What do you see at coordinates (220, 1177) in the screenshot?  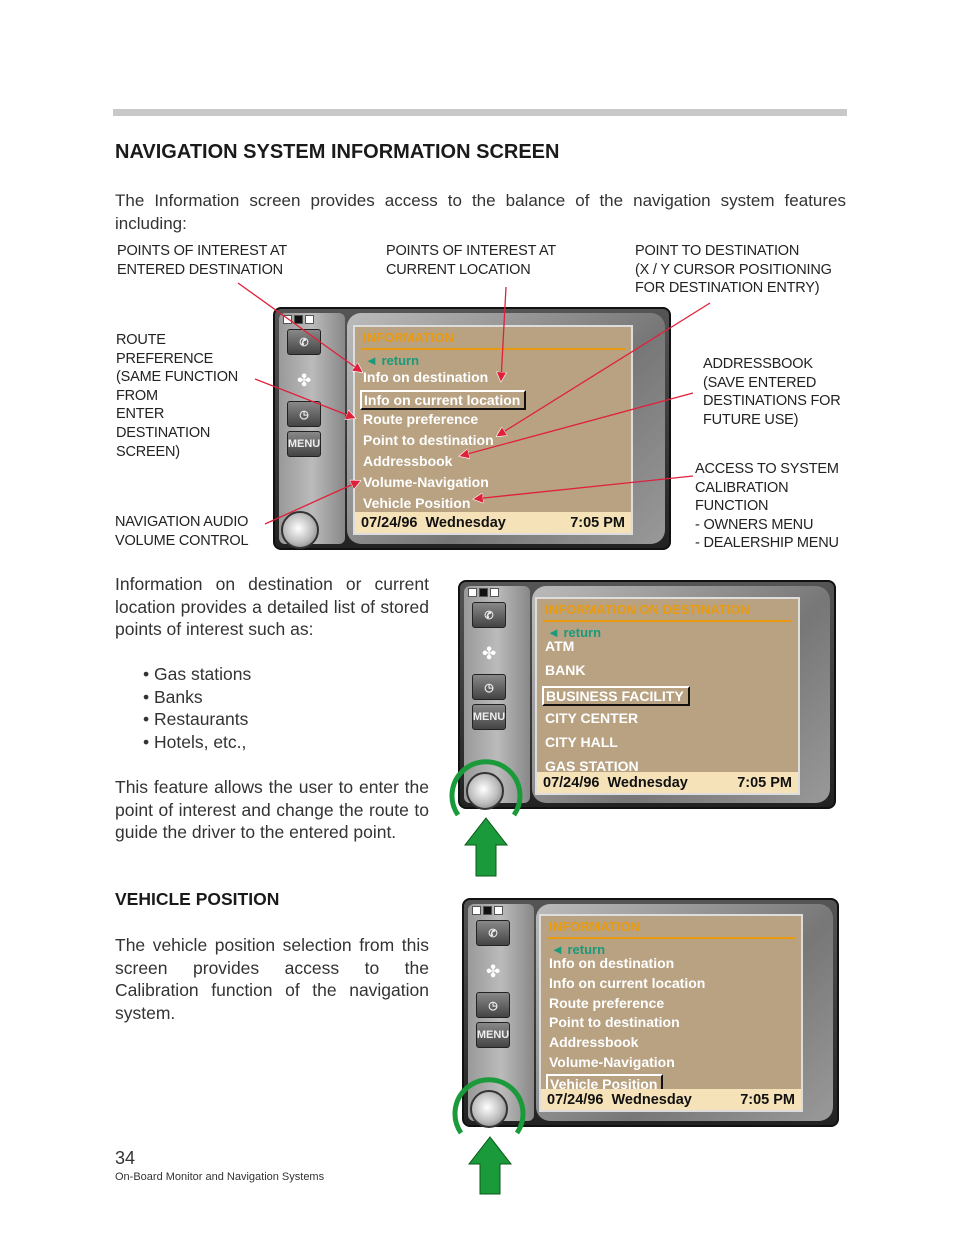 I see `footer-text: On-Board Monitor and Navigation Systems` at bounding box center [220, 1177].